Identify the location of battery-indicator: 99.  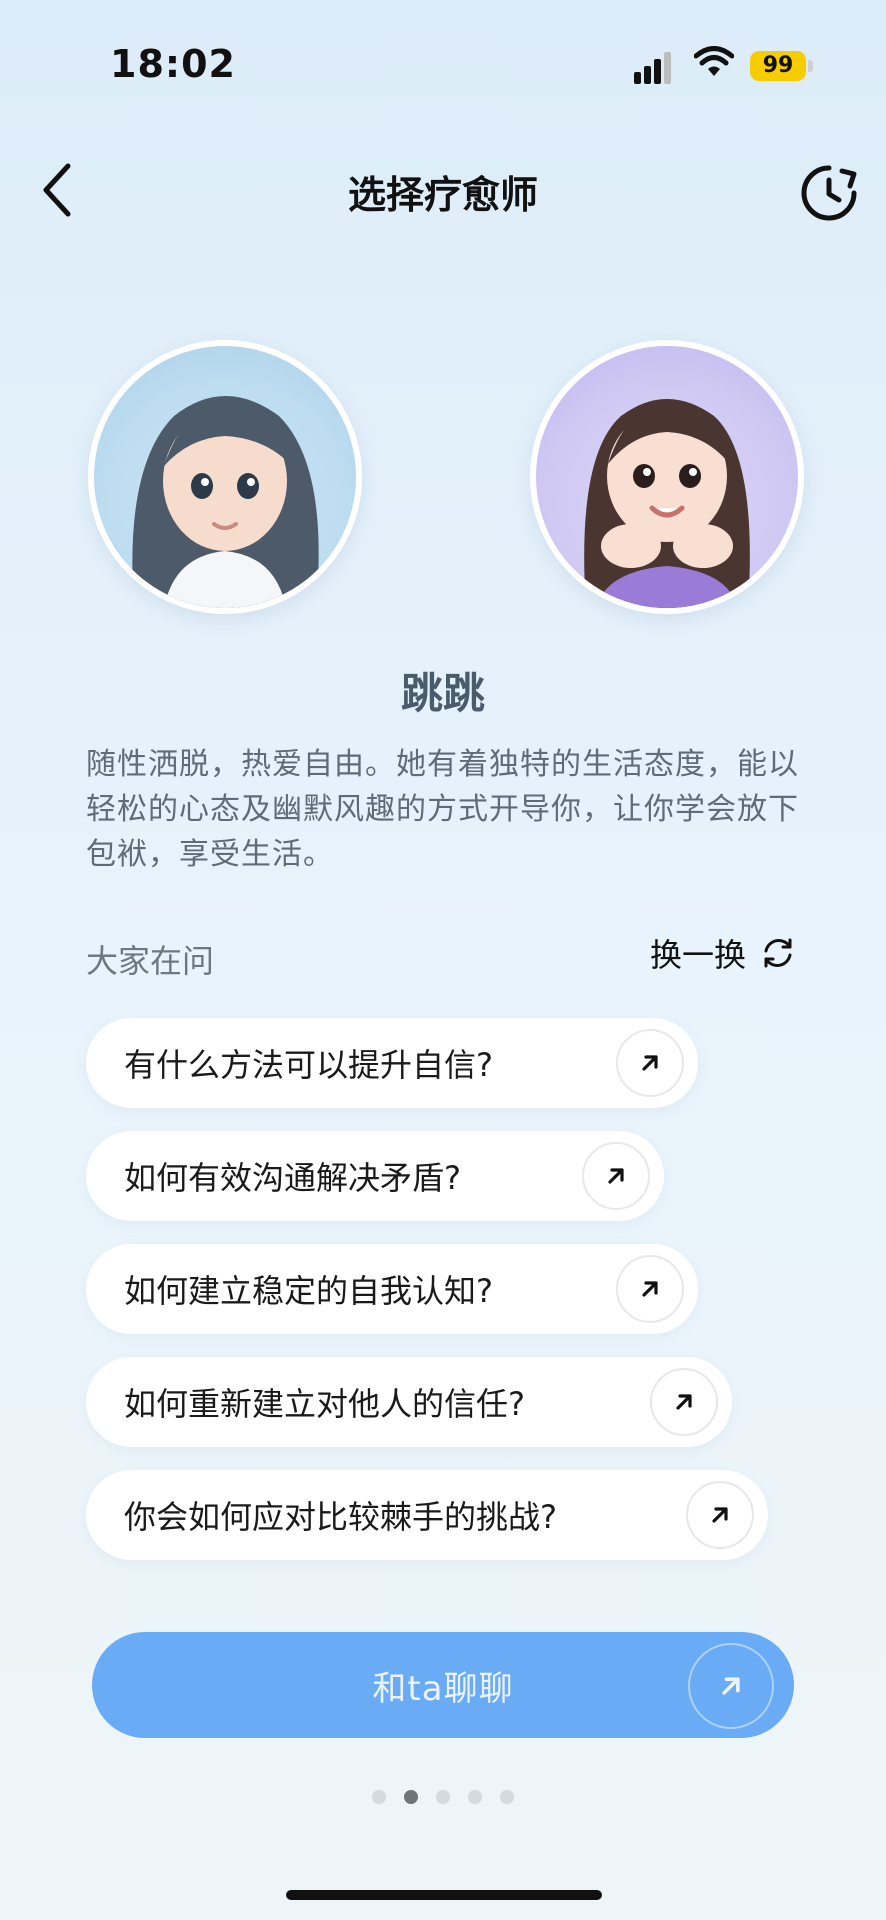
(778, 66).